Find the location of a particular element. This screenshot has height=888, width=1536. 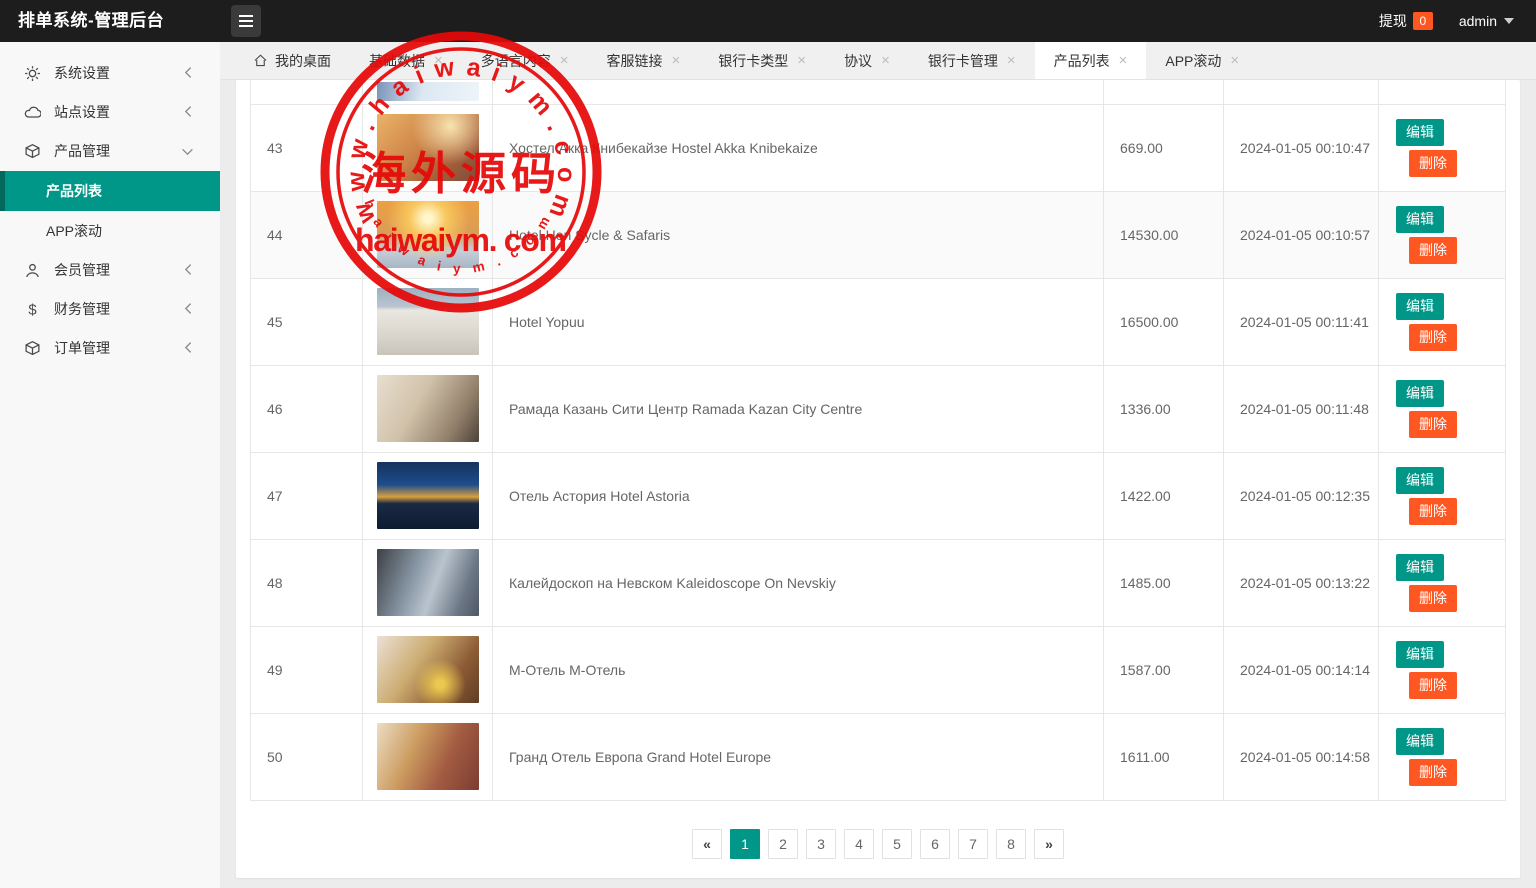

pagination-page-button: 8 is located at coordinates (1011, 843).